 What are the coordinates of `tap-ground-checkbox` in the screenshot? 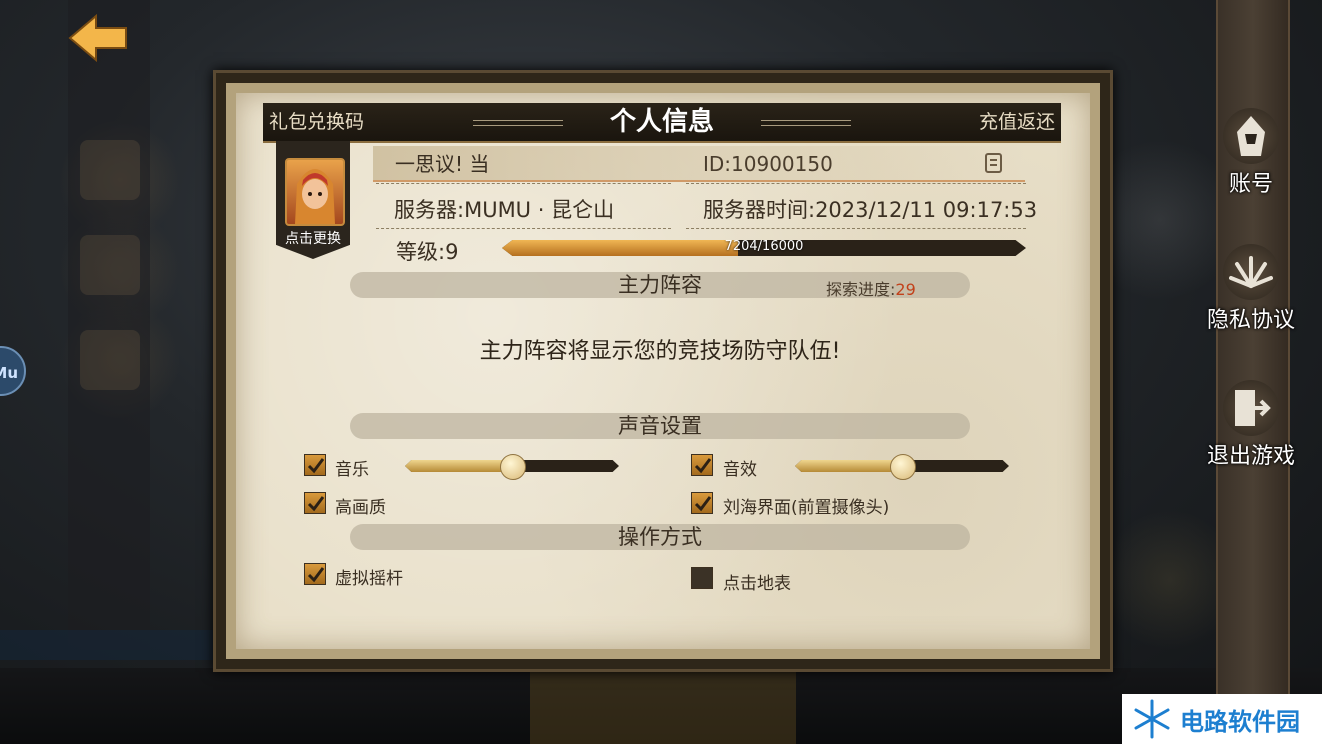 It's located at (702, 578).